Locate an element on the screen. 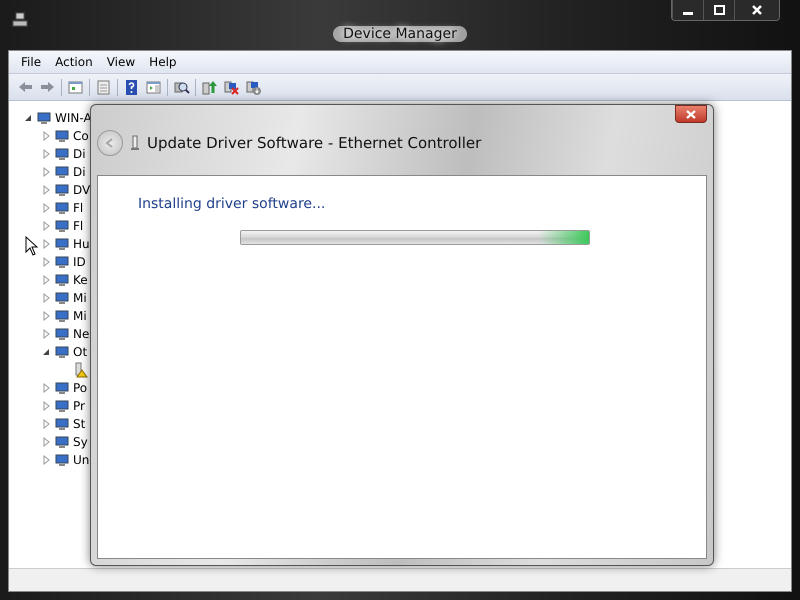 Image resolution: width=800 pixels, height=600 pixels. minimize-icon is located at coordinates (688, 13).